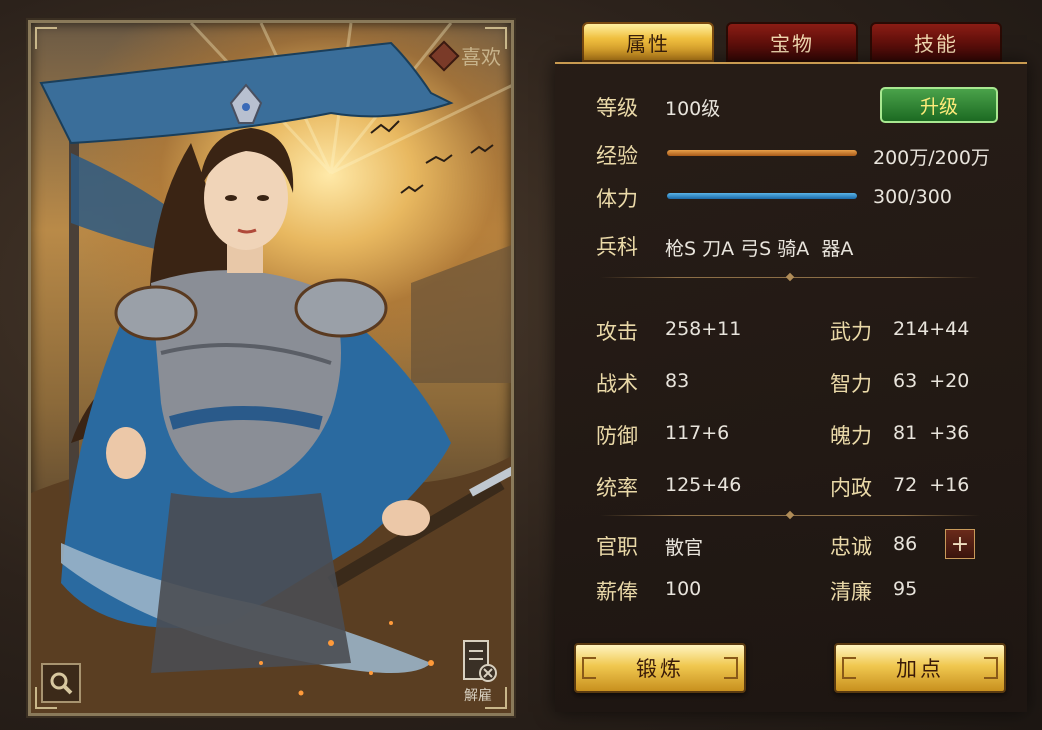  What do you see at coordinates (617, 488) in the screenshot?
I see `command-label: 统率` at bounding box center [617, 488].